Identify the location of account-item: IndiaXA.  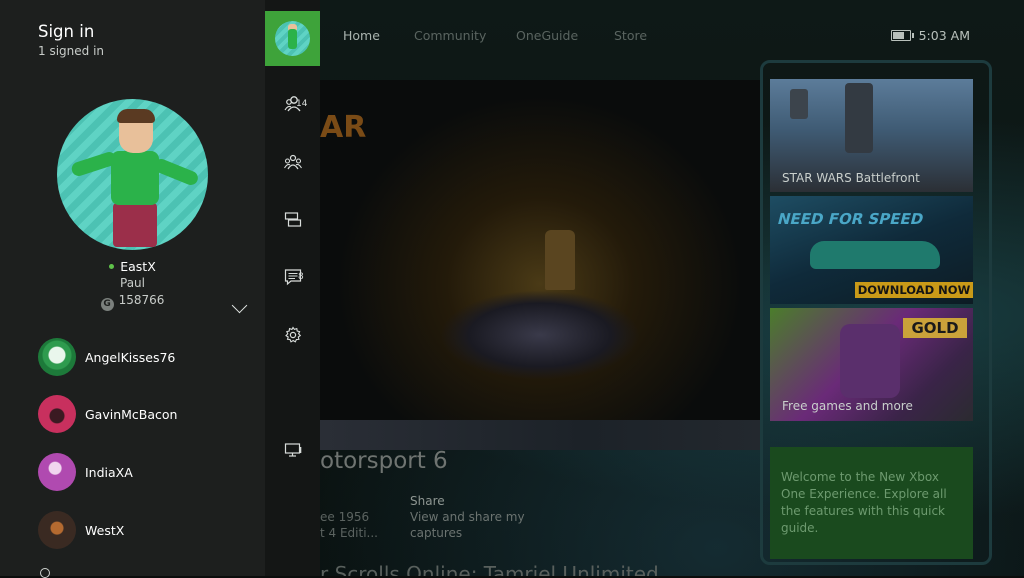
(148, 473).